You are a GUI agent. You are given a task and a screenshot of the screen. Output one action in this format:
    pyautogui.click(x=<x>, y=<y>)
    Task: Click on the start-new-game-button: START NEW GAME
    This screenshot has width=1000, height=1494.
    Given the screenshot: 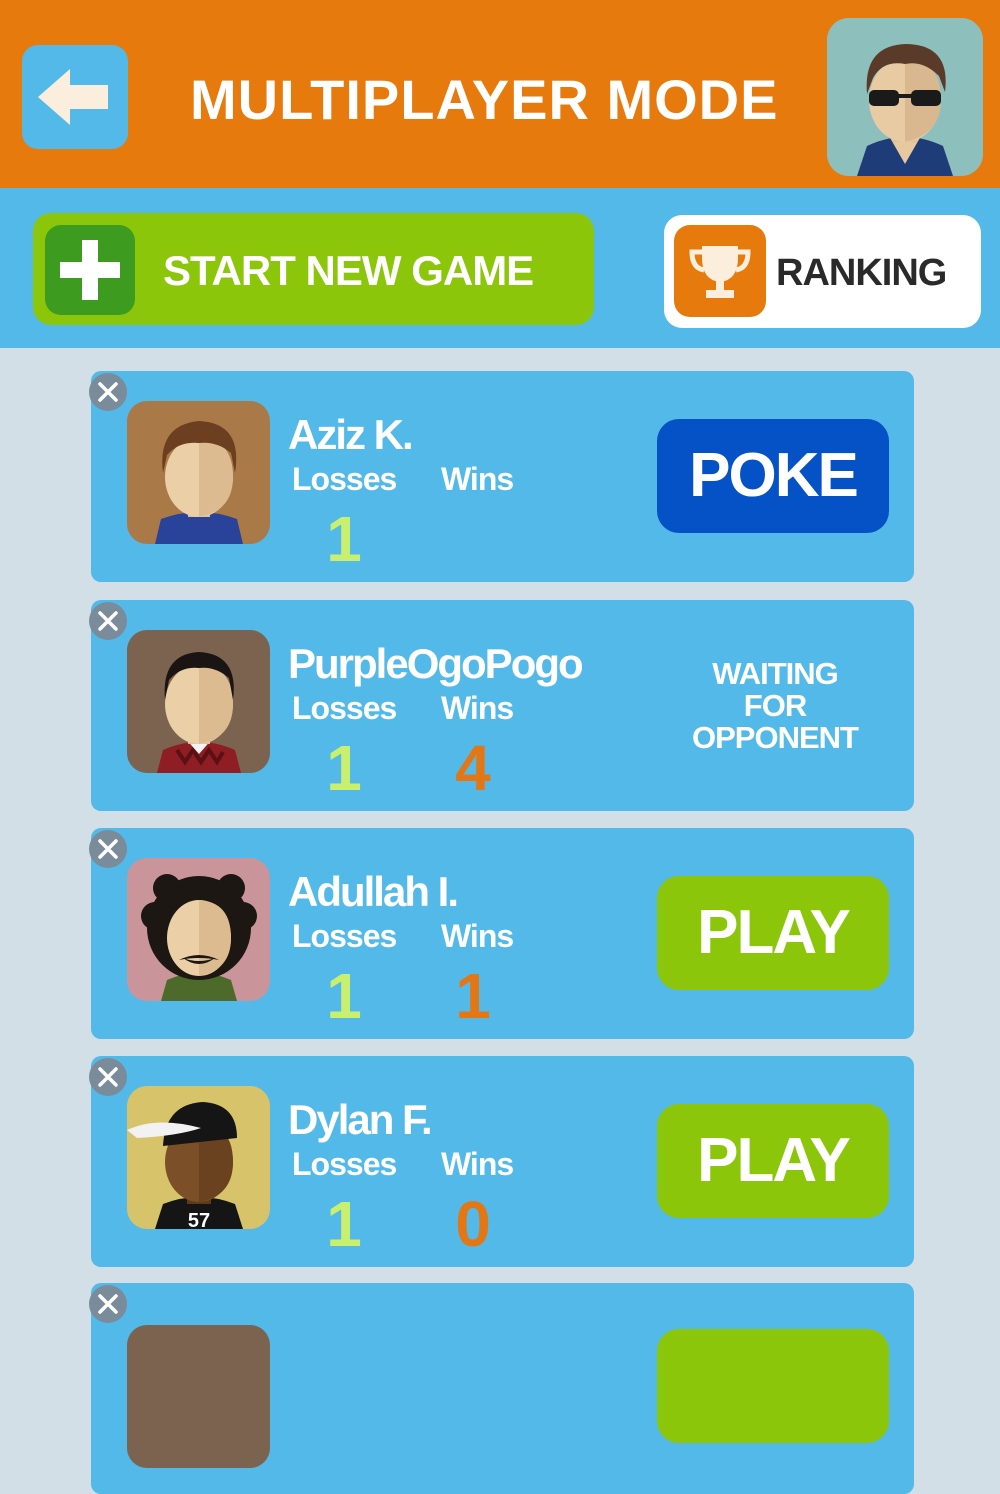 What is the action you would take?
    pyautogui.click(x=313, y=269)
    